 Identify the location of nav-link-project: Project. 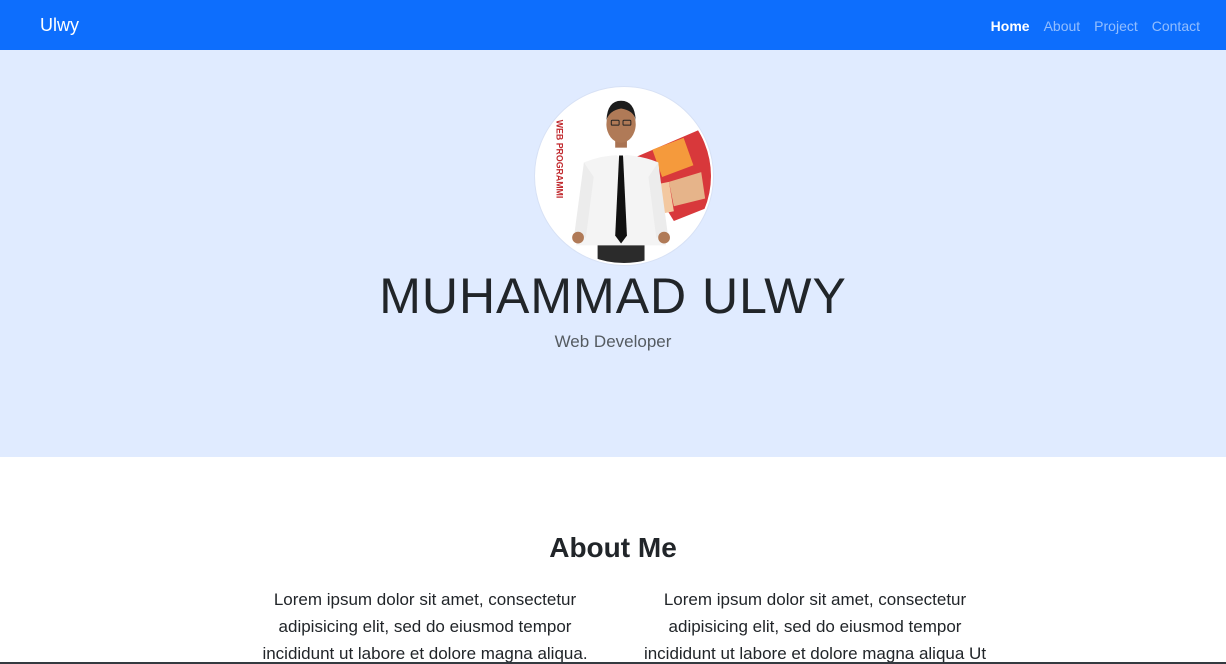
(1116, 26).